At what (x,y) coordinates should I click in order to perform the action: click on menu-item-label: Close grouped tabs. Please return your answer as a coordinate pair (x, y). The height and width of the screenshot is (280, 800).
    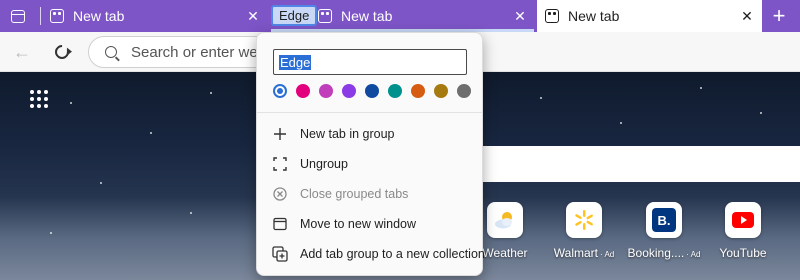
    Looking at the image, I should click on (354, 194).